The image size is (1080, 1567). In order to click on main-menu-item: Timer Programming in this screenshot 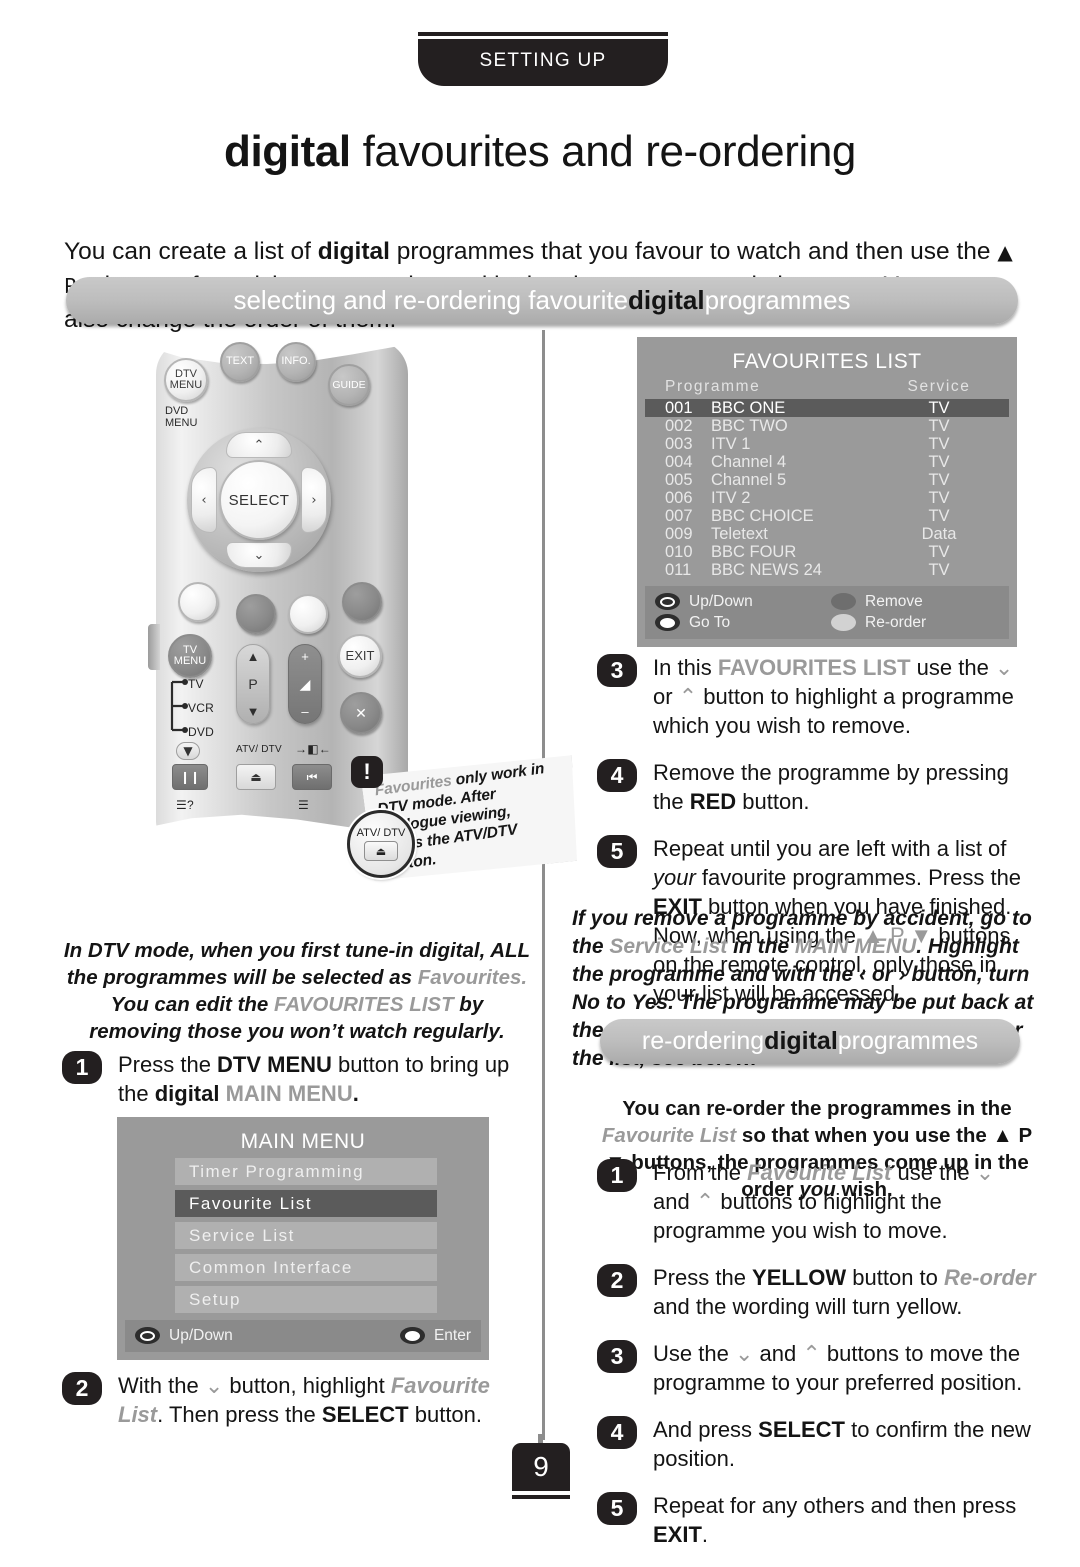, I will do `click(306, 1171)`.